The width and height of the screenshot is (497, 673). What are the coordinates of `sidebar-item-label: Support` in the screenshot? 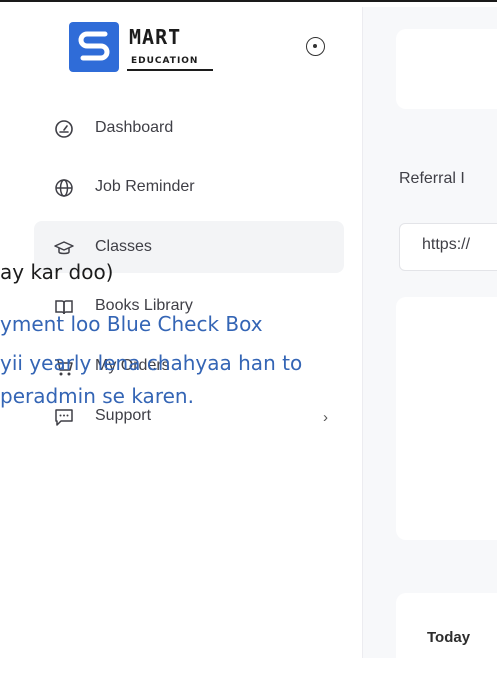 It's located at (123, 415).